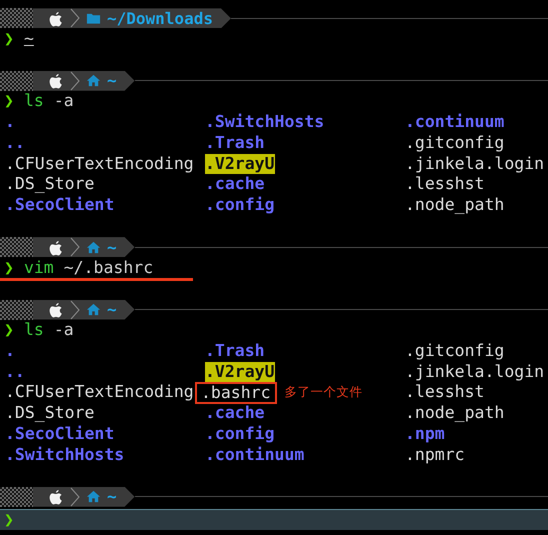 The height and width of the screenshot is (535, 548). Describe the element at coordinates (39, 268) in the screenshot. I see `command-text: vim` at that location.